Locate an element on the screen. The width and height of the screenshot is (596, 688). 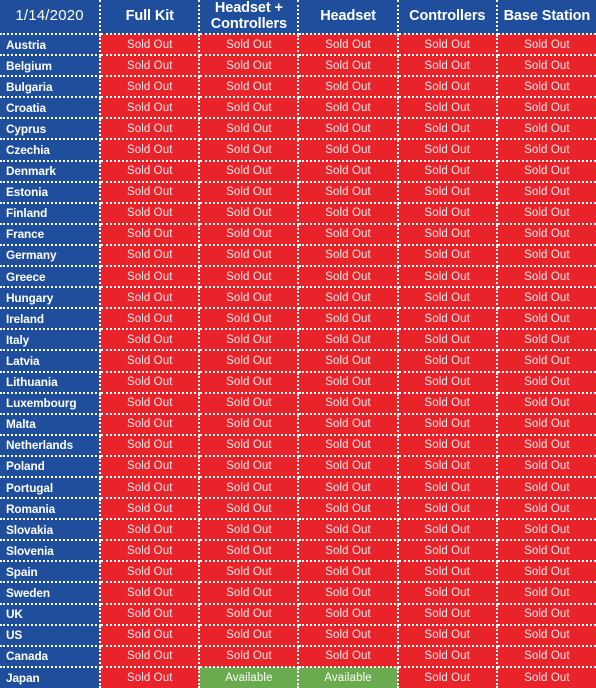
country-cell: UK is located at coordinates (51, 614).